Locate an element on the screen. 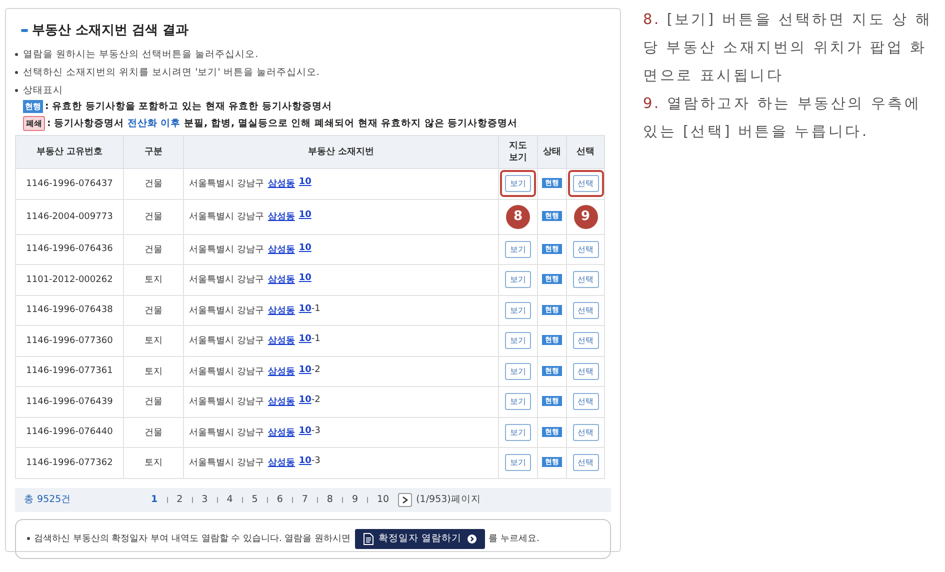 The height and width of the screenshot is (572, 945). note-text: 상태표시 is located at coordinates (43, 90).